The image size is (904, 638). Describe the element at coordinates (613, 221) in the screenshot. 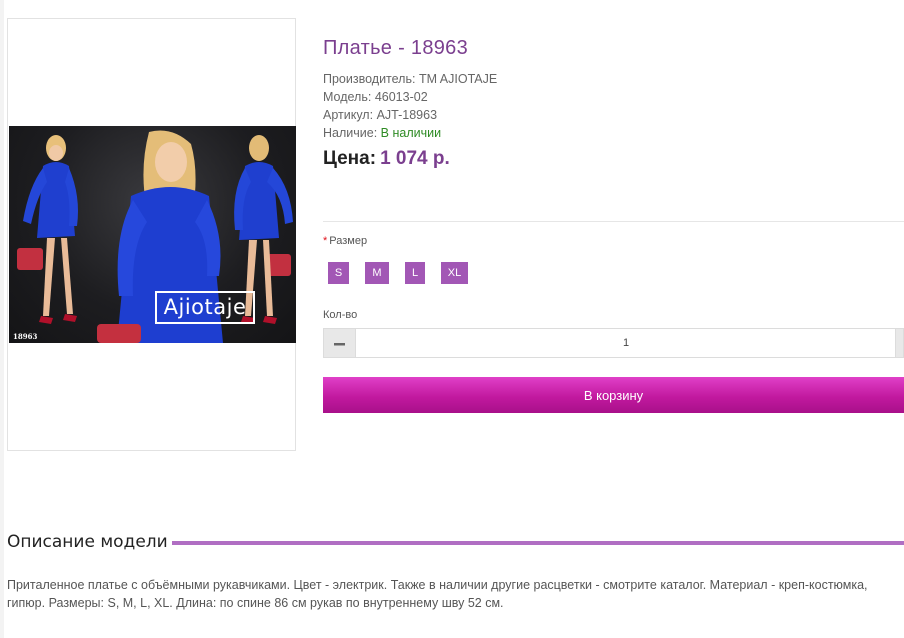

I see `options-divider` at that location.